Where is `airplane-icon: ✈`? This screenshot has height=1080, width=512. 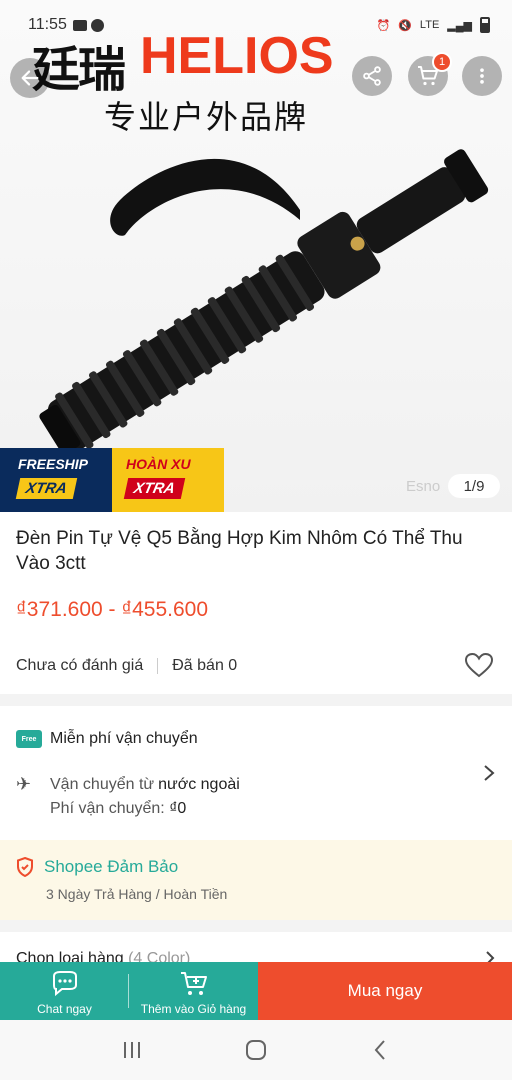 airplane-icon: ✈ is located at coordinates (24, 784).